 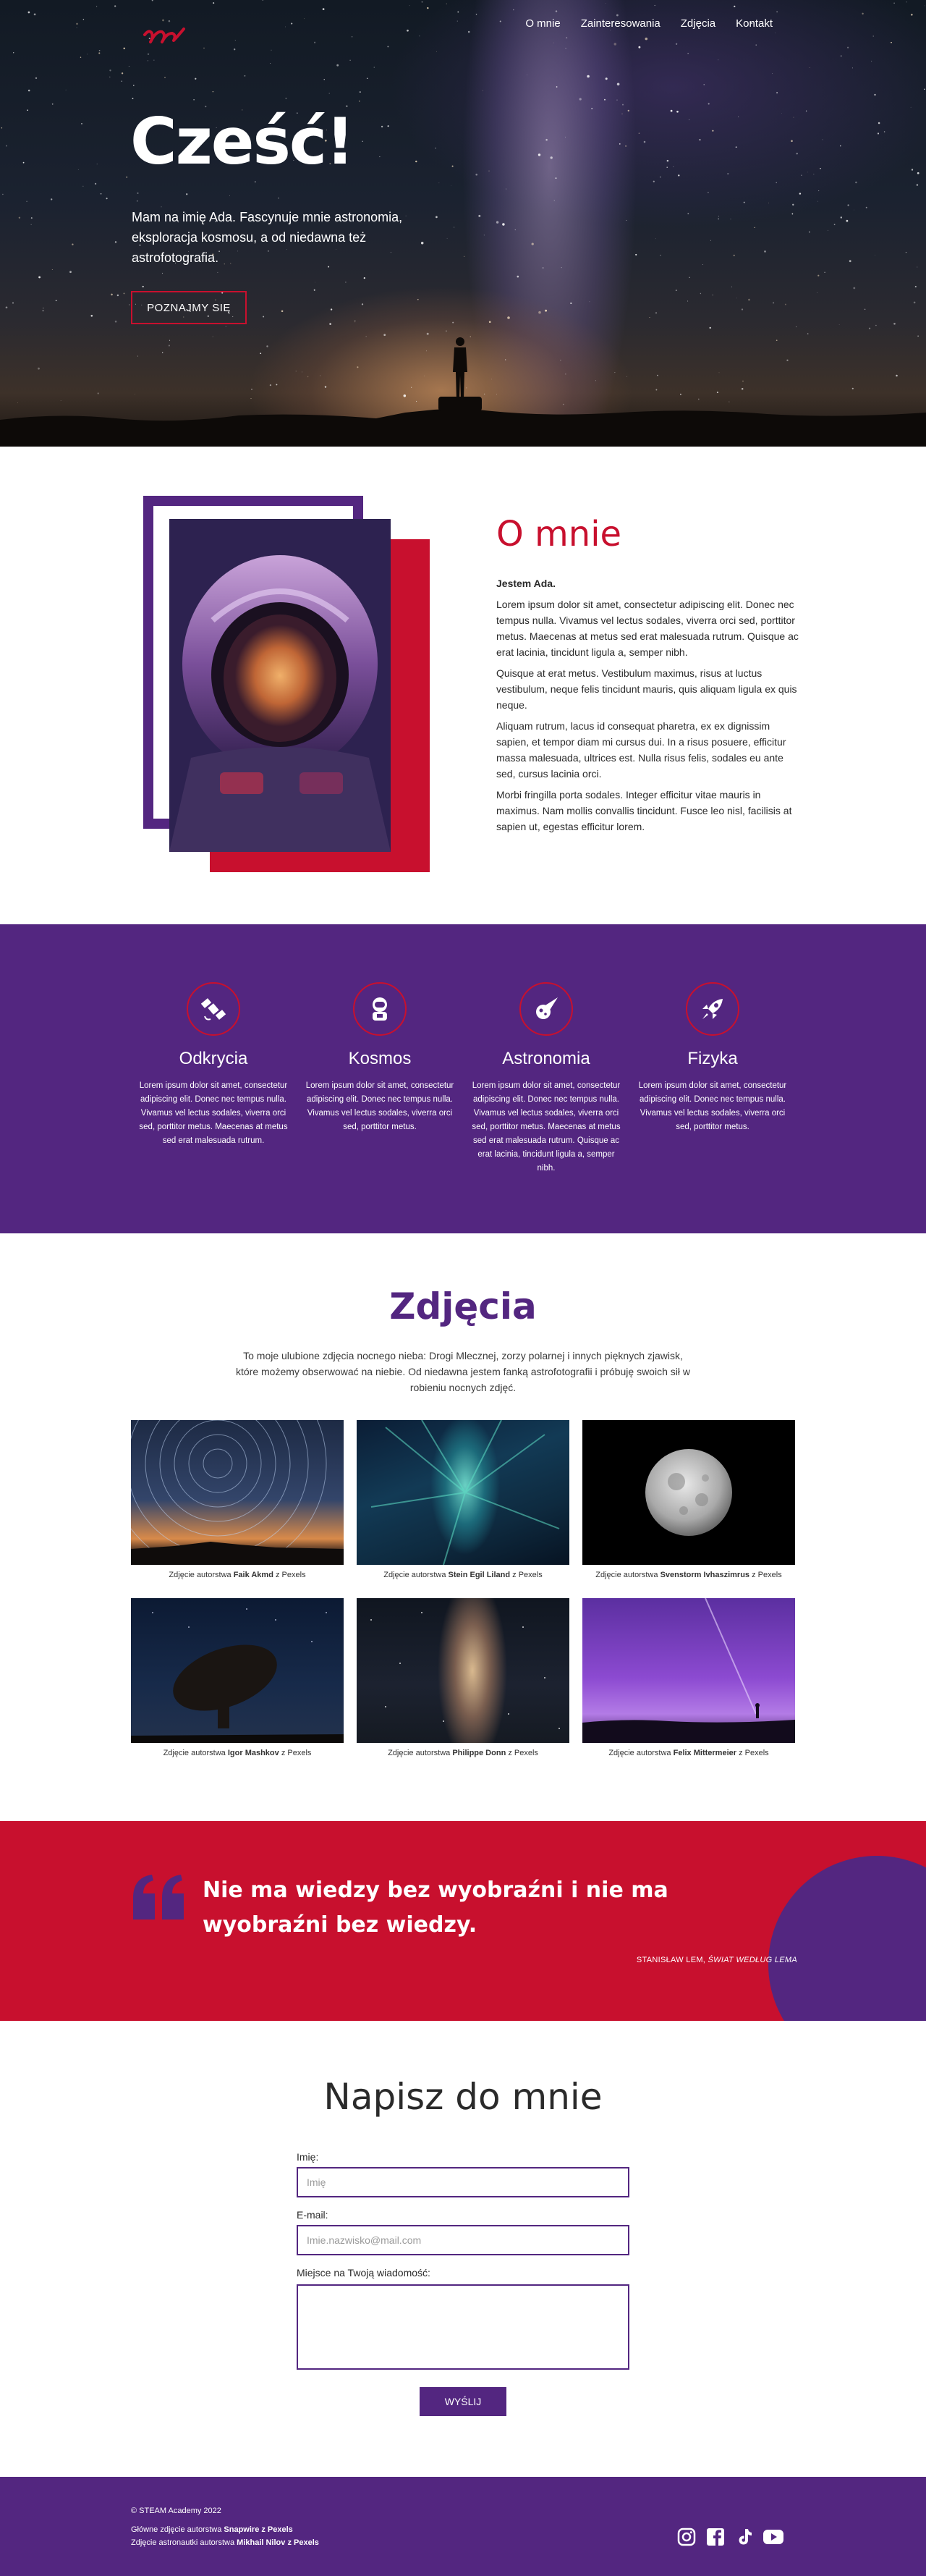 What do you see at coordinates (158, 1898) in the screenshot?
I see `quote-mark-icon` at bounding box center [158, 1898].